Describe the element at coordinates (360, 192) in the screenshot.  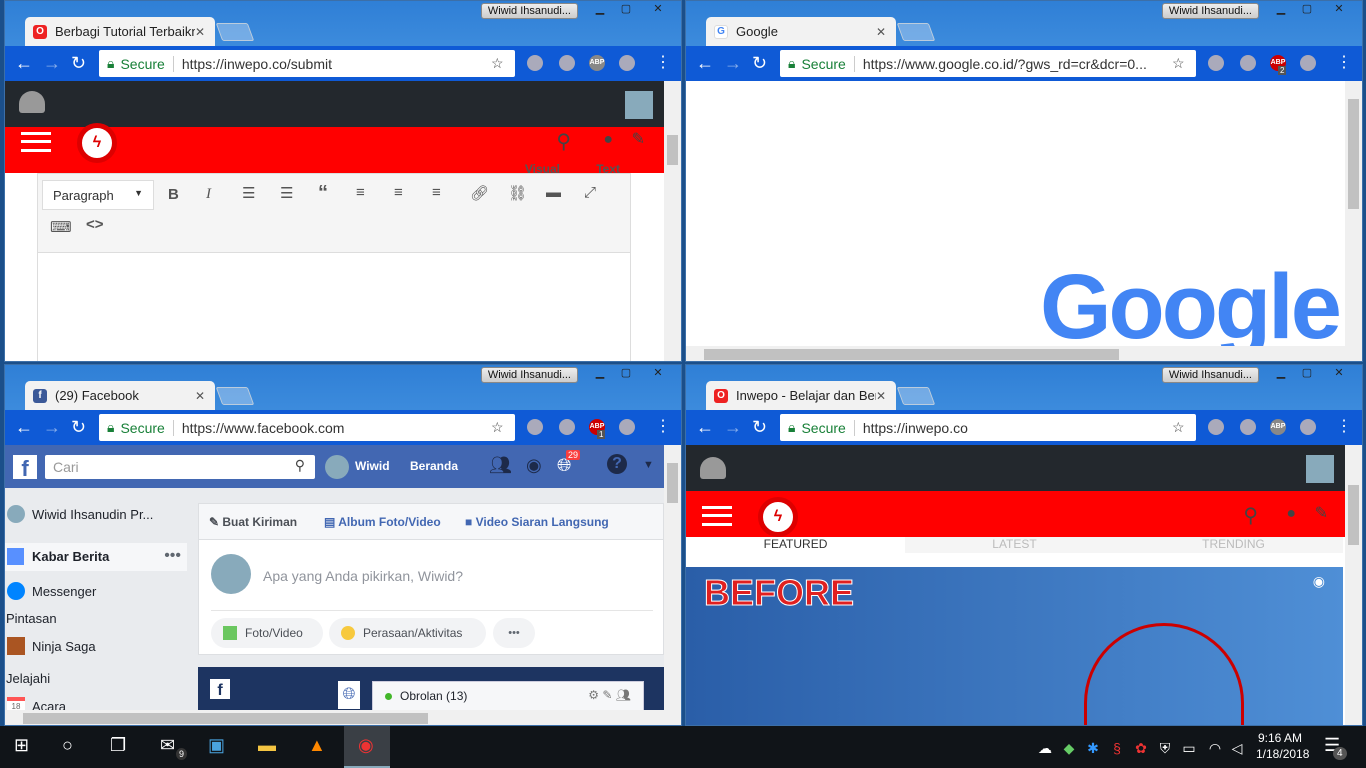
I see `align-left-icon: ≡` at that location.